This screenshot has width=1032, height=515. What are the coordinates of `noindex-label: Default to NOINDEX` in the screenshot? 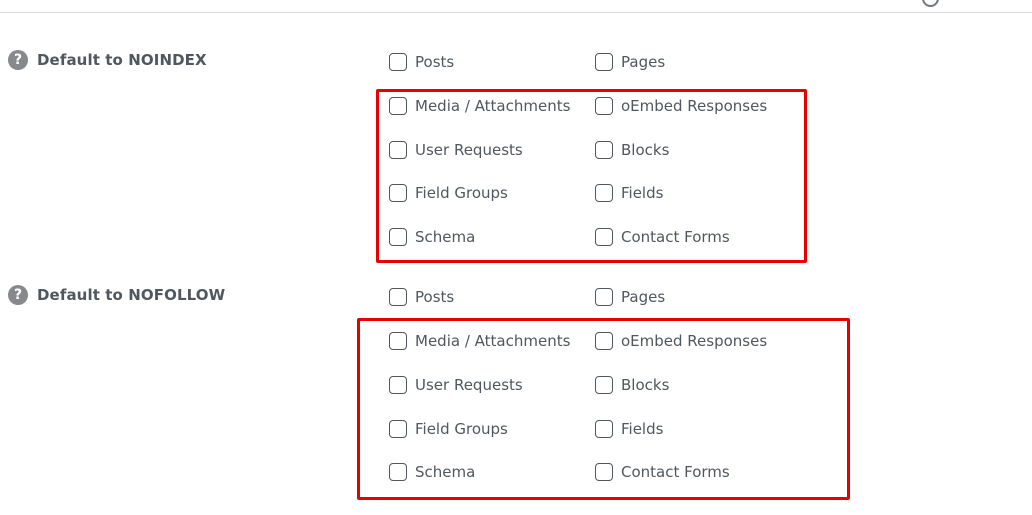 It's located at (122, 60).